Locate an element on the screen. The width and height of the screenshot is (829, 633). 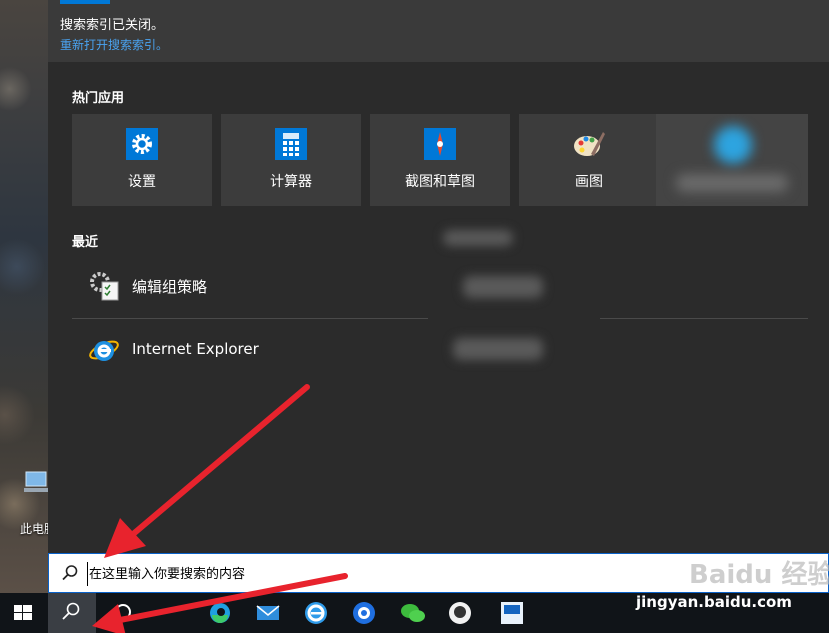
active-tab-indicator is located at coordinates (85, 2).